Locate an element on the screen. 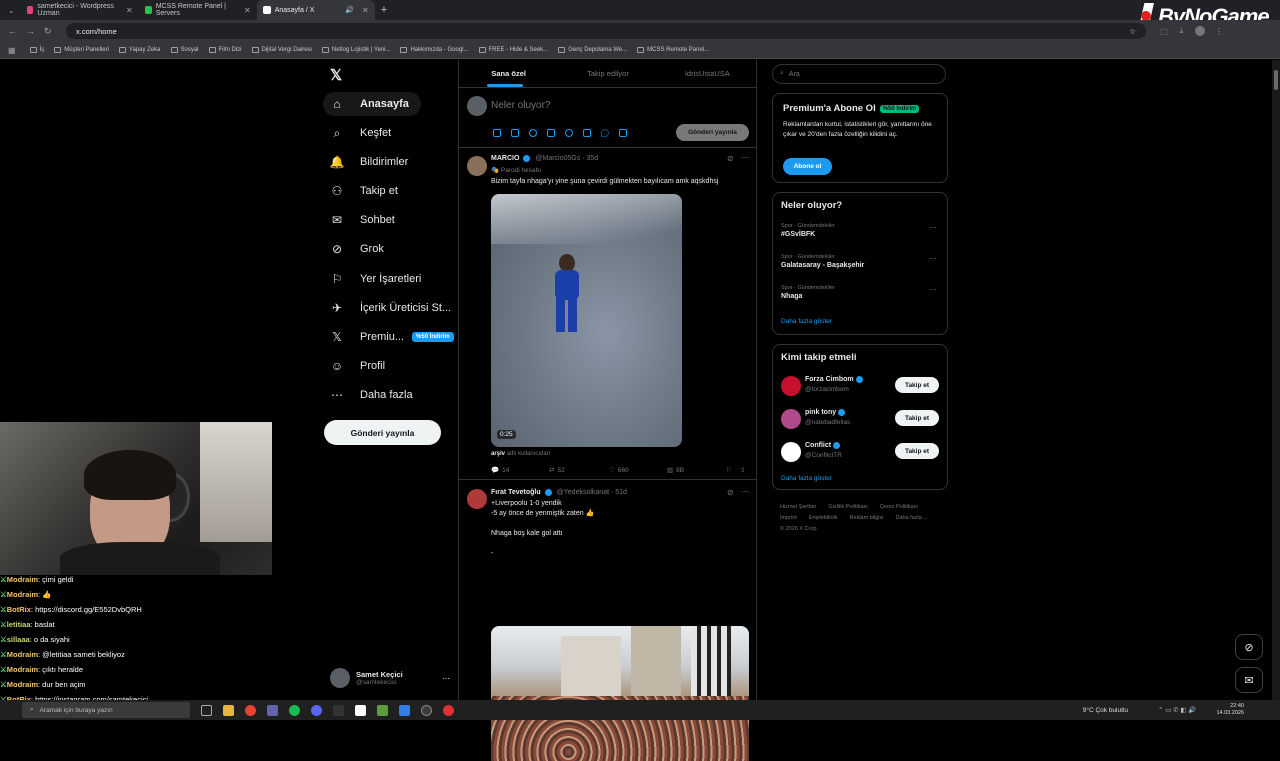 This screenshot has width=1280, height=761. scrollbar is located at coordinates (1276, 380).